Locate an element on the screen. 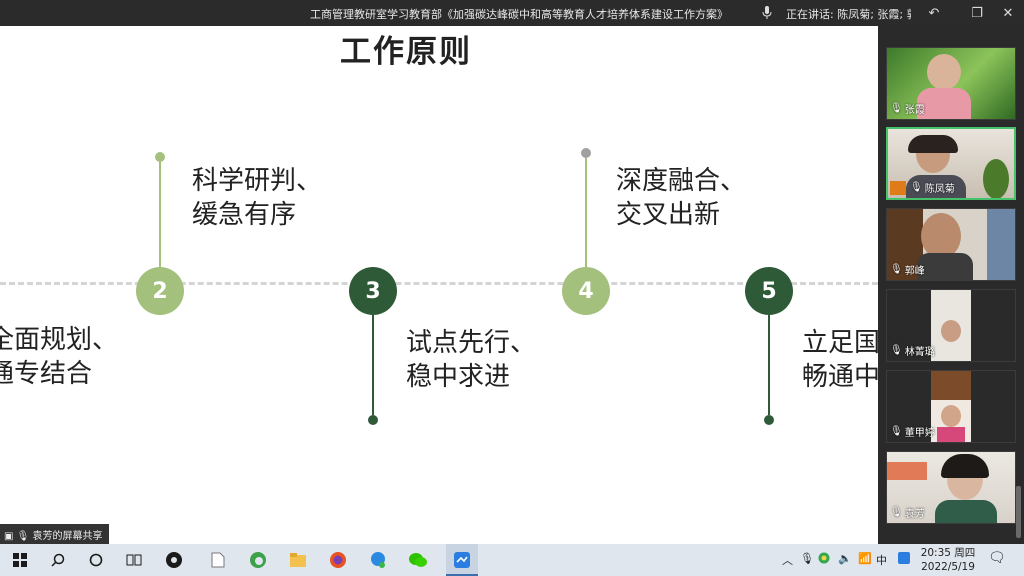  task-view-icon is located at coordinates (134, 560).